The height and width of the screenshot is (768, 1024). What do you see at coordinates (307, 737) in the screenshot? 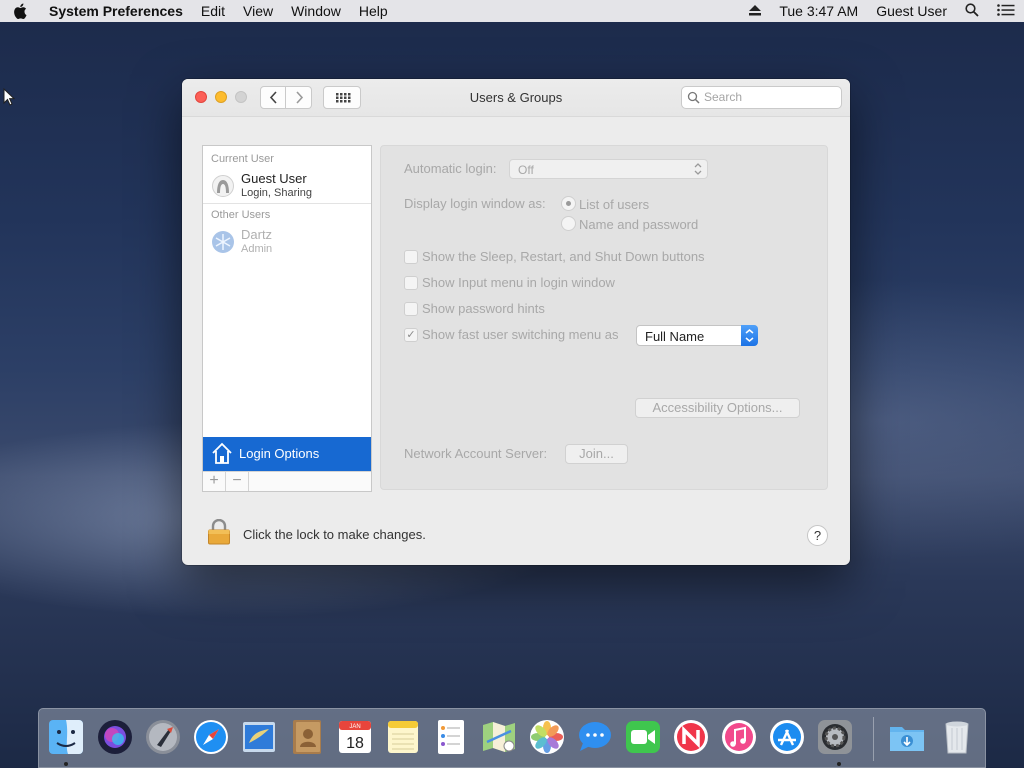
I see `contacts-icon` at bounding box center [307, 737].